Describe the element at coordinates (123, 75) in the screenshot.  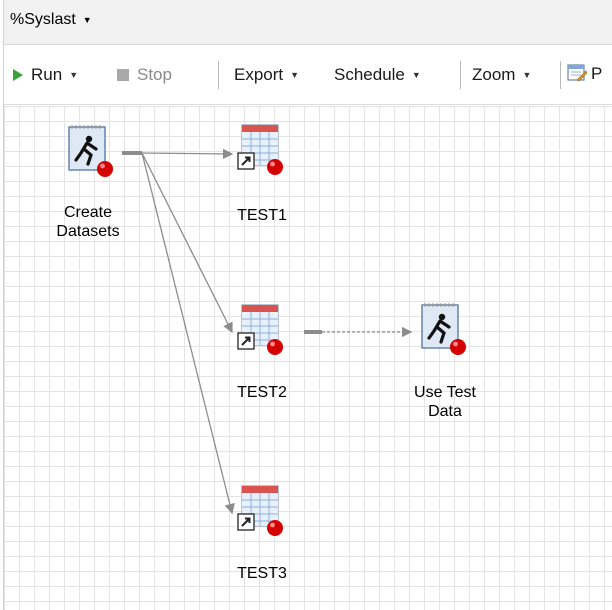
I see `stop-icon` at that location.